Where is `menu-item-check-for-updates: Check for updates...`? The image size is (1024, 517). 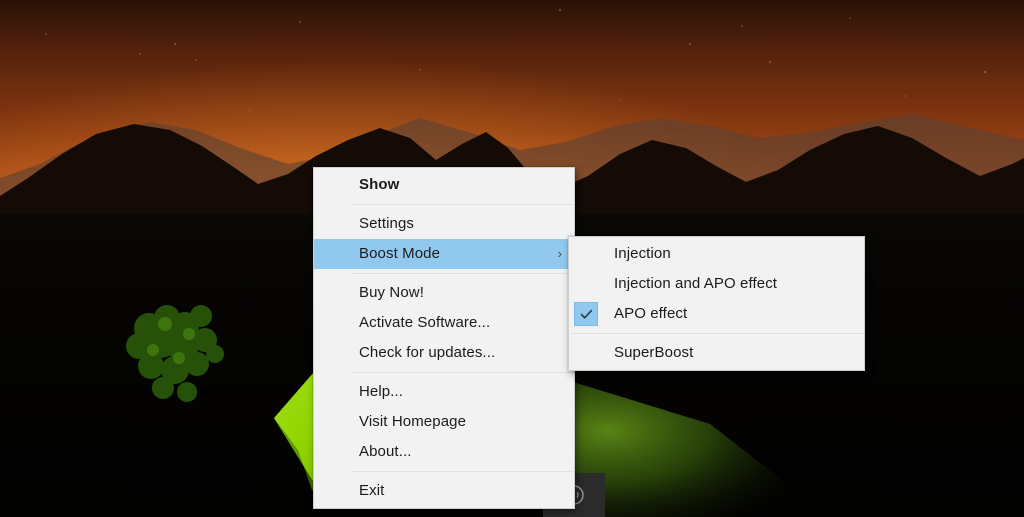
menu-item-check-for-updates: Check for updates... is located at coordinates (444, 353).